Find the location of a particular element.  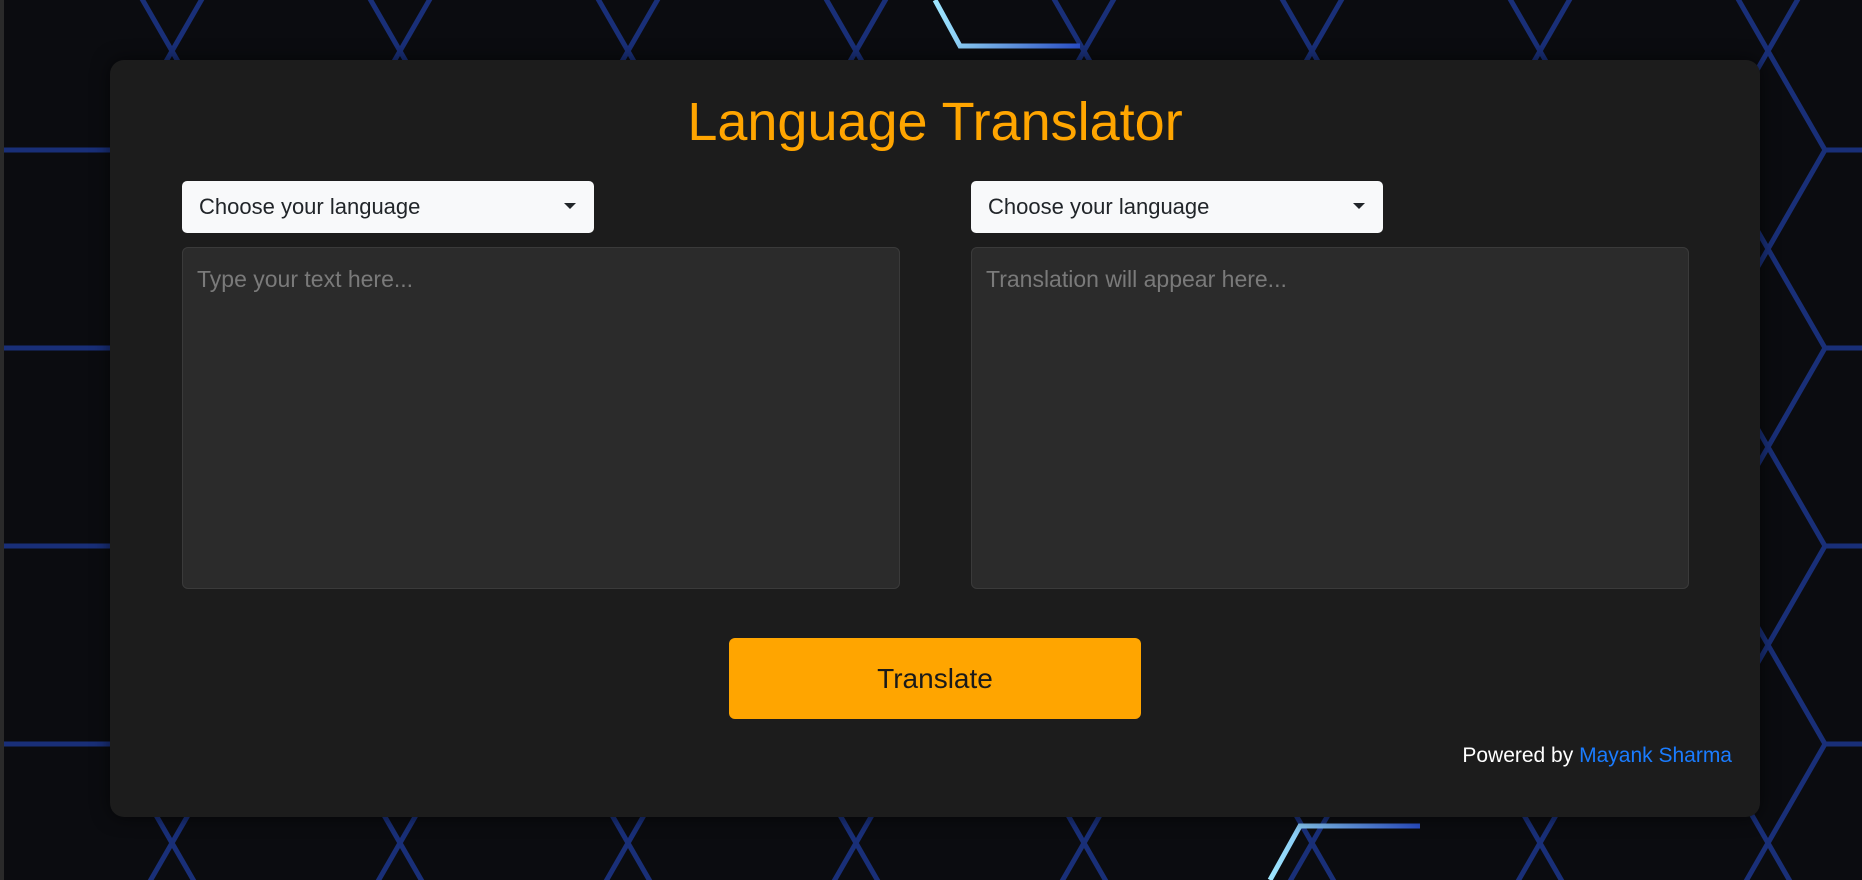

source-language-label: Choose your language is located at coordinates (310, 206).